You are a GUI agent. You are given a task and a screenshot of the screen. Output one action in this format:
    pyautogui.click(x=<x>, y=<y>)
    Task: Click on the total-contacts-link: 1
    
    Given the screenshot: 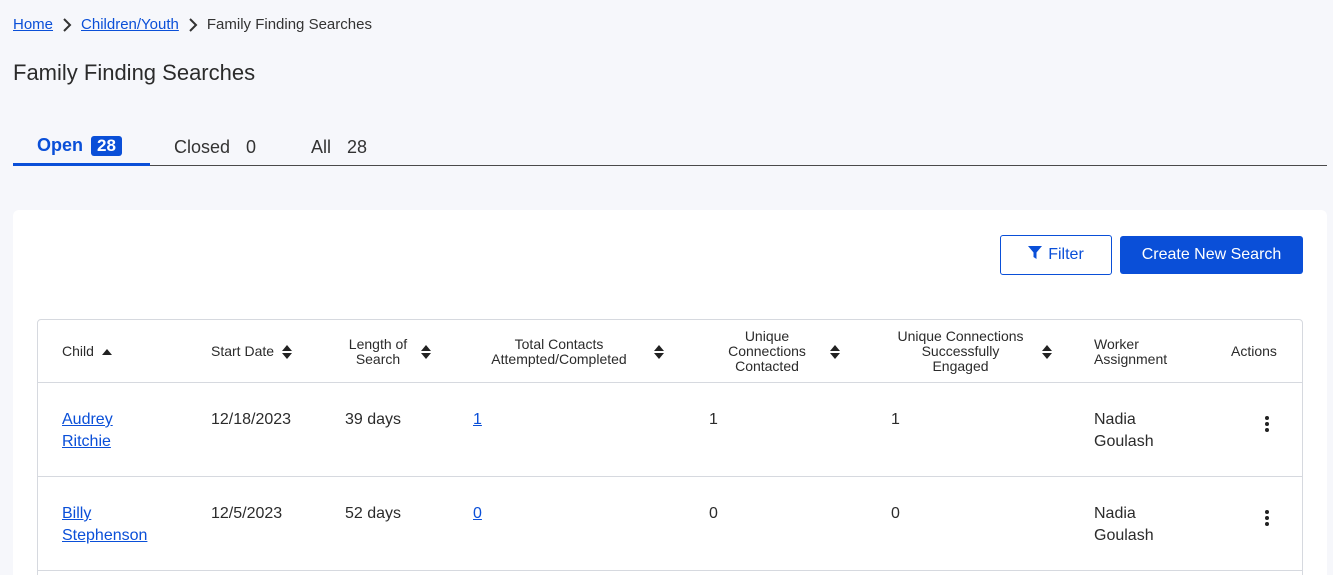 What is the action you would take?
    pyautogui.click(x=477, y=419)
    